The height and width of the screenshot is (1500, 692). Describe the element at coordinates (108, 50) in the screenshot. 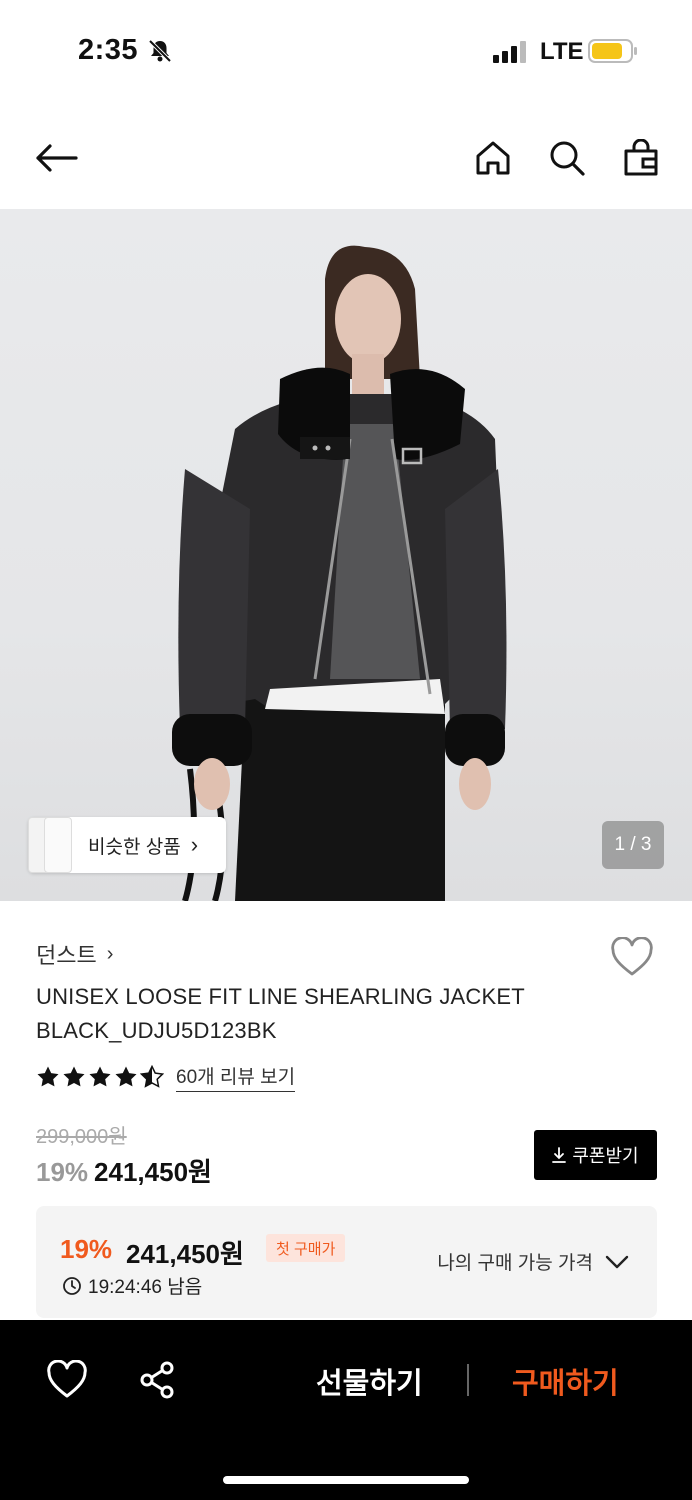

I see `status-time: 2:35` at that location.